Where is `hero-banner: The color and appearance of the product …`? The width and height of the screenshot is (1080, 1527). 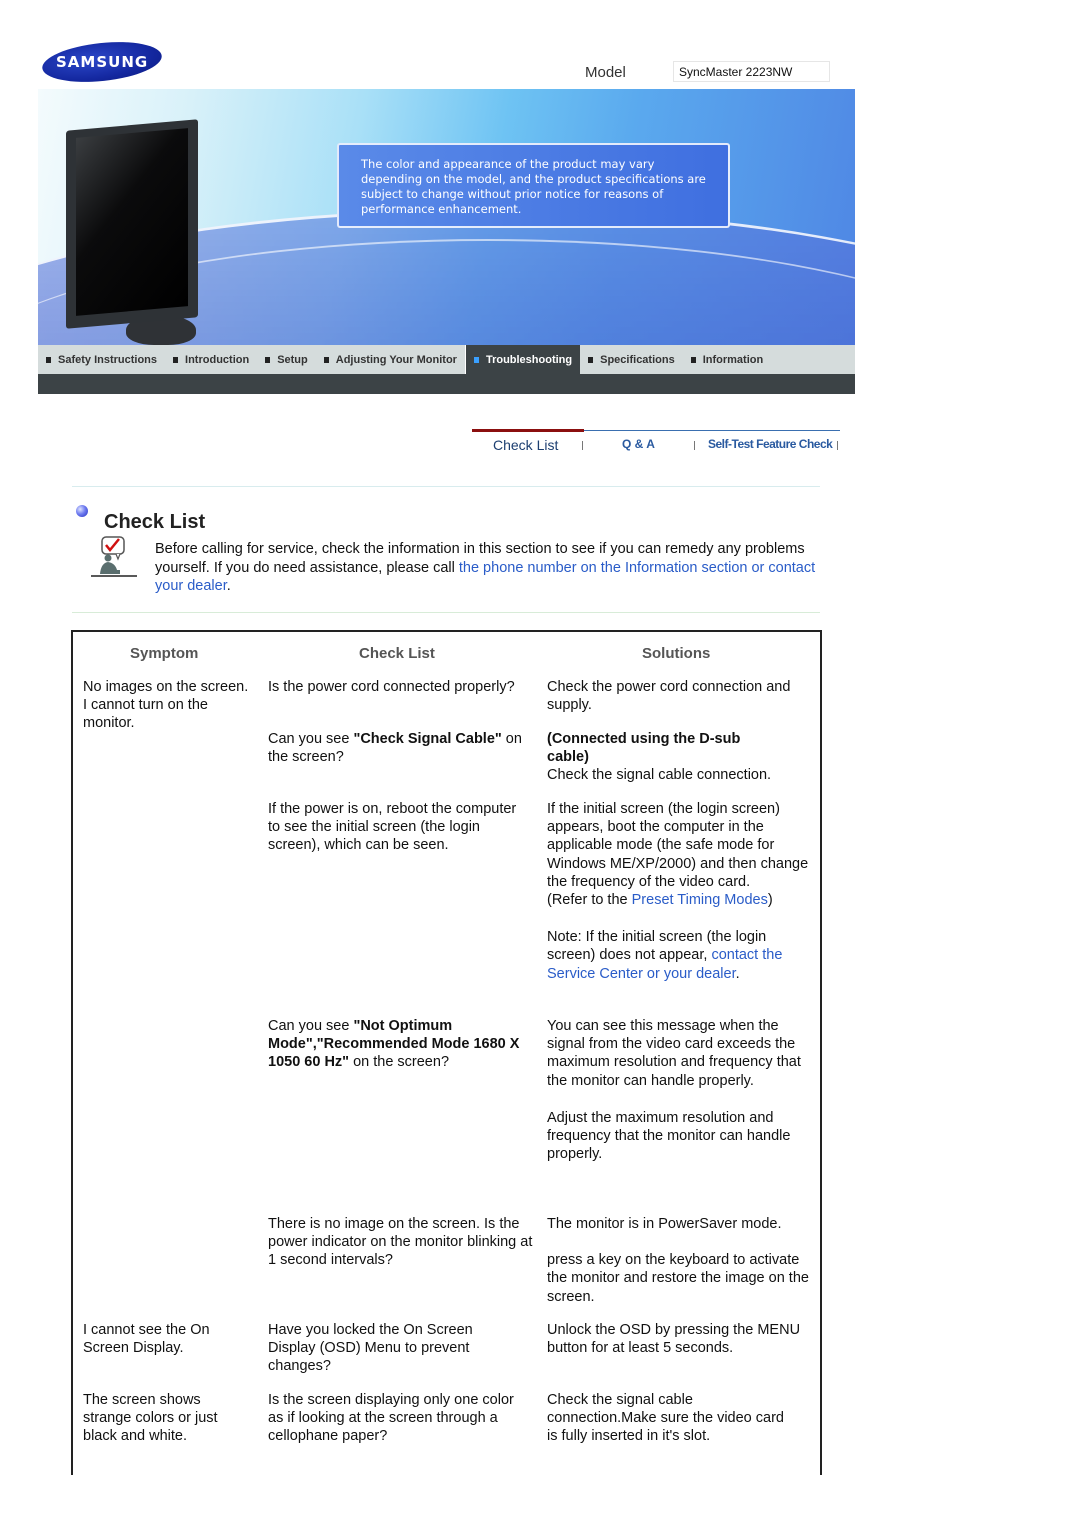
hero-banner: The color and appearance of the product … is located at coordinates (446, 217).